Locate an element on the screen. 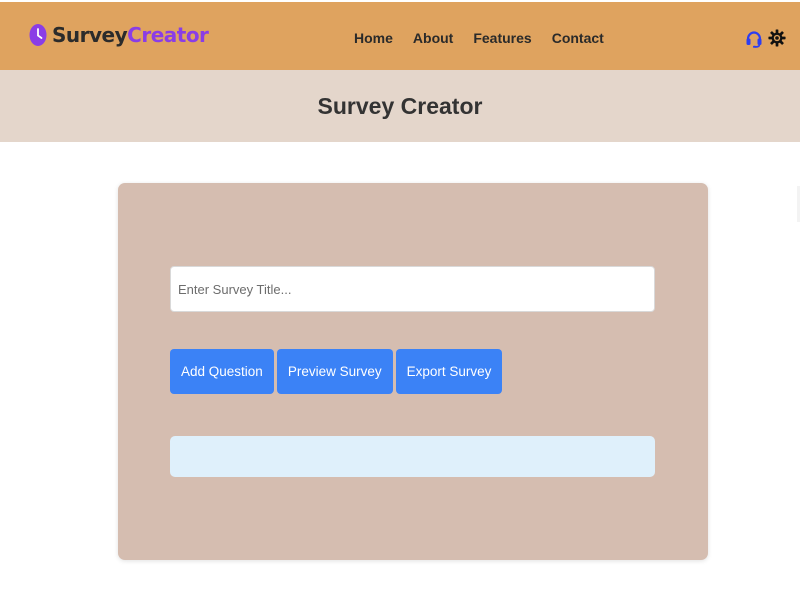 This screenshot has width=800, height=600. headset-icon is located at coordinates (754, 38).